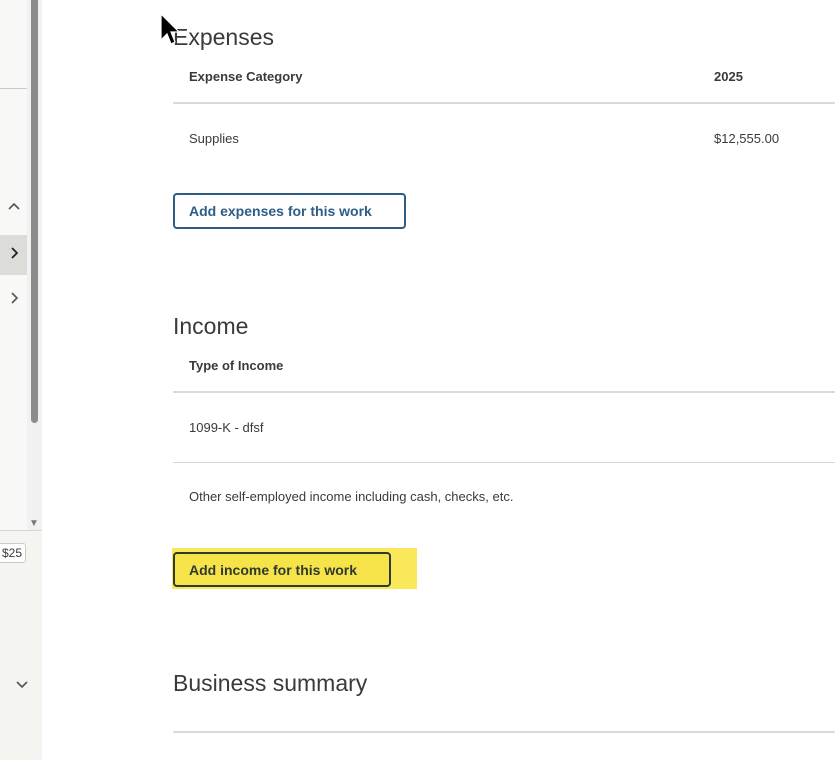 This screenshot has height=760, width=835. I want to click on chevron-down-icon, so click(22, 684).